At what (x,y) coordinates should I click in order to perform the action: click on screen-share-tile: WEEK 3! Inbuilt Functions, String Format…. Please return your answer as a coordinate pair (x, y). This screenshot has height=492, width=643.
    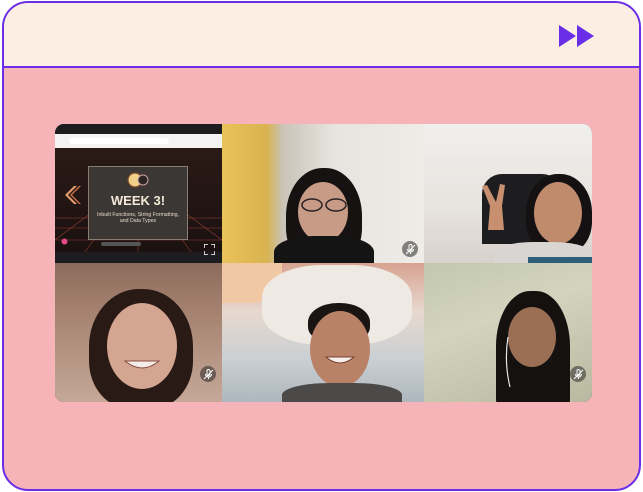
    Looking at the image, I should click on (138, 193).